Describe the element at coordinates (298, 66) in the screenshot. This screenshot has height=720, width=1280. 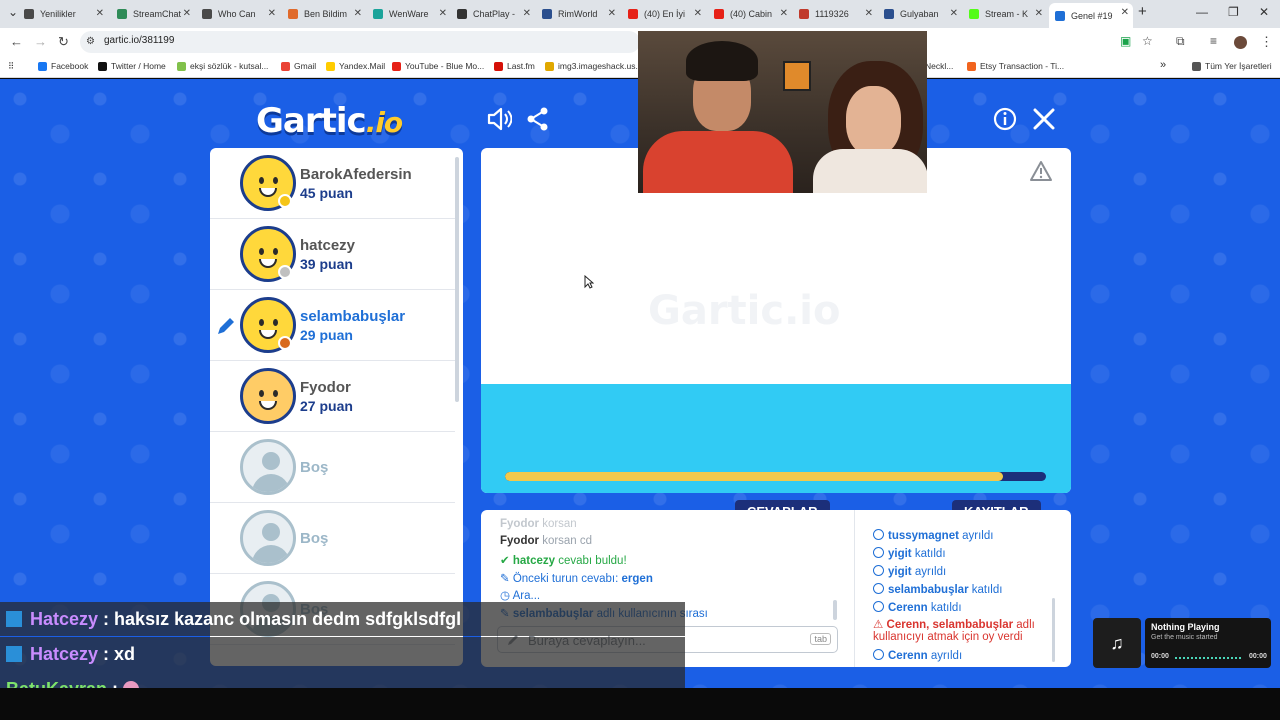
I see `bookmark-item: Gmail` at that location.